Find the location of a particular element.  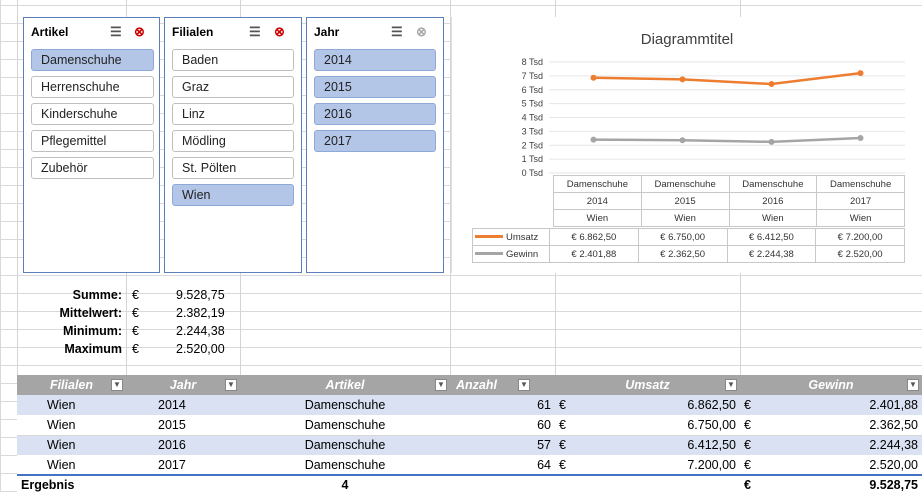

column-header-anzahl: Anzahl ▼ is located at coordinates (502, 385).